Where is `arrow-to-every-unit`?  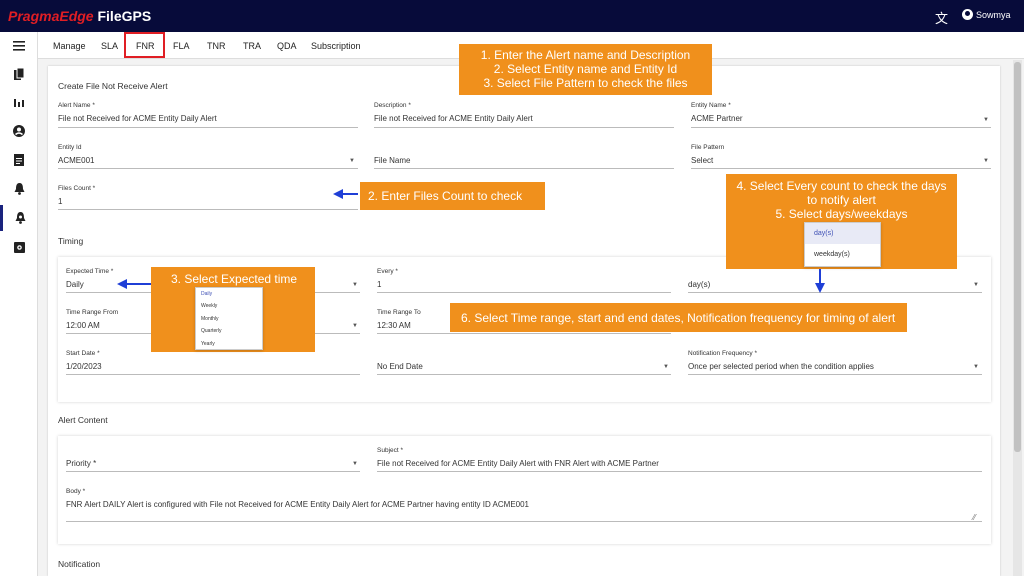
arrow-to-every-unit is located at coordinates (820, 281).